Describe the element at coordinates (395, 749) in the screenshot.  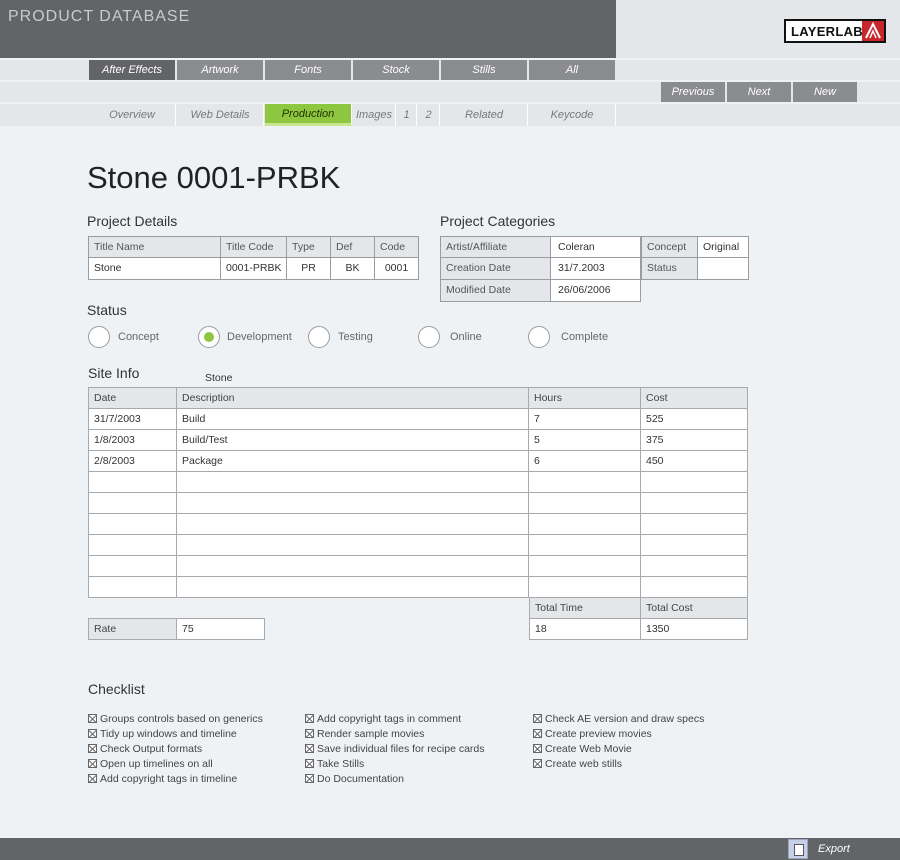
I see `checklist-item: Save individual files for recipe cards` at that location.